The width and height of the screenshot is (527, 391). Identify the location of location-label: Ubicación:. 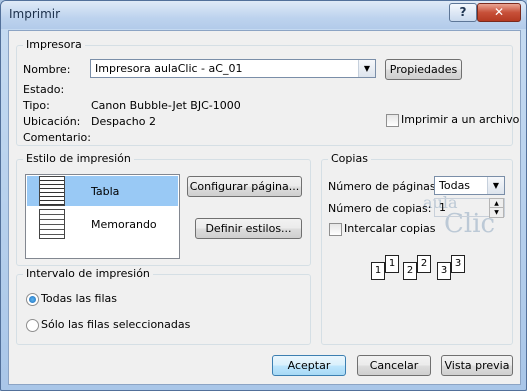
(52, 121).